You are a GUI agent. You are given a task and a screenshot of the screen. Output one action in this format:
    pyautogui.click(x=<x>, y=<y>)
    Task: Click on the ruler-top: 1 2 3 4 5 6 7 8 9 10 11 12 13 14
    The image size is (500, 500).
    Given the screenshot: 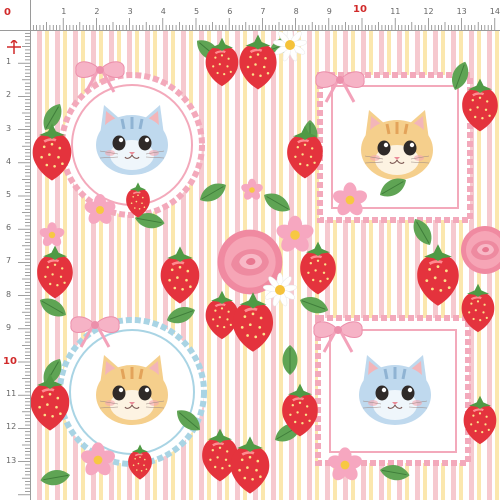 What is the action you would take?
    pyautogui.click(x=250, y=15)
    